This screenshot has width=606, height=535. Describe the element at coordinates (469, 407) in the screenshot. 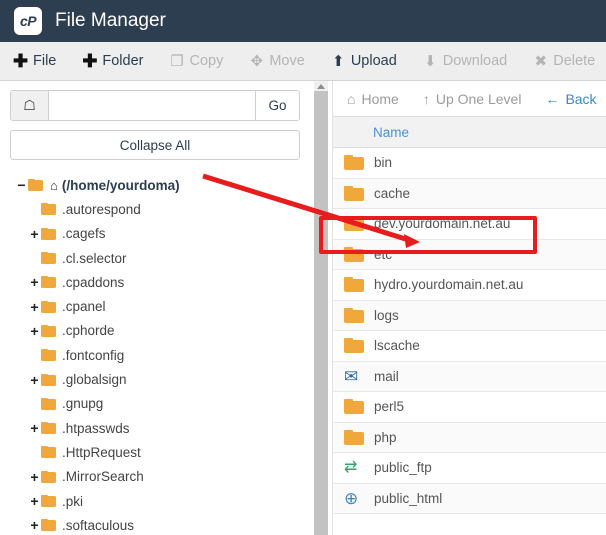

I see `file-row: perl5` at that location.